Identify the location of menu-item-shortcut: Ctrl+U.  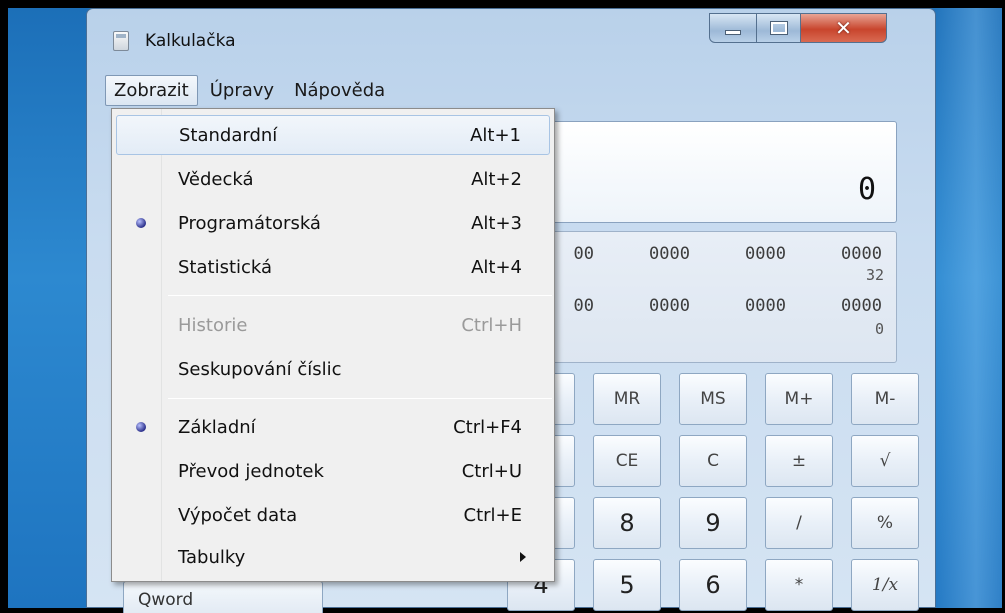
(491, 471).